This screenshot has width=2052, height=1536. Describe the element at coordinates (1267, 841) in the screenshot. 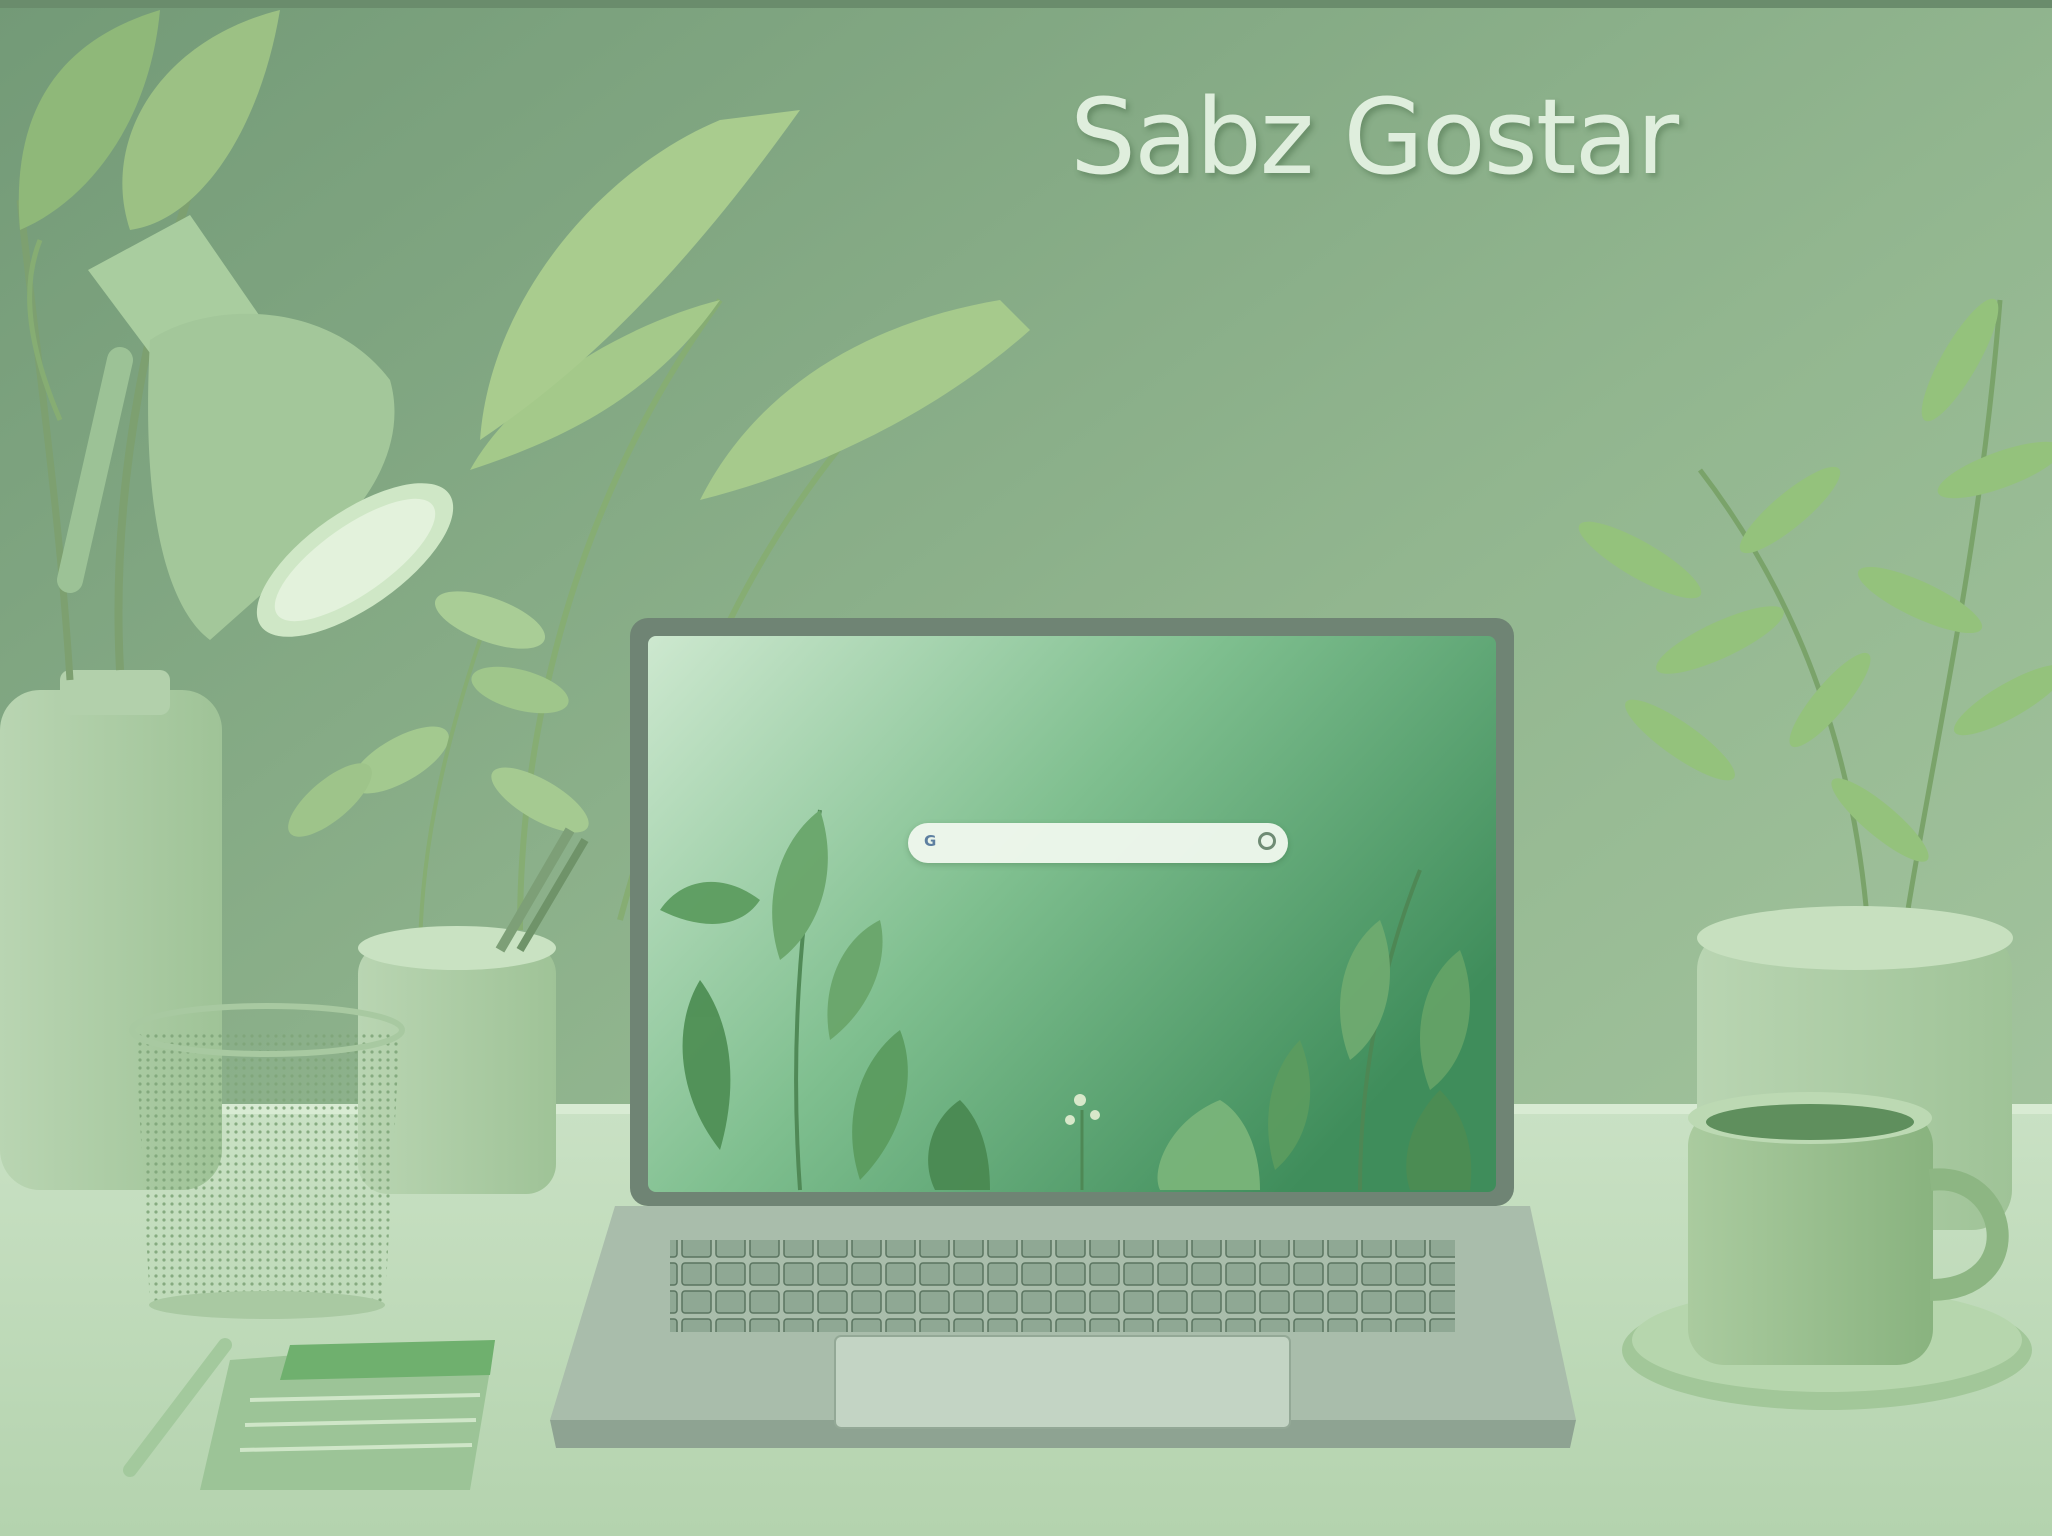

I see `mic-icon` at that location.